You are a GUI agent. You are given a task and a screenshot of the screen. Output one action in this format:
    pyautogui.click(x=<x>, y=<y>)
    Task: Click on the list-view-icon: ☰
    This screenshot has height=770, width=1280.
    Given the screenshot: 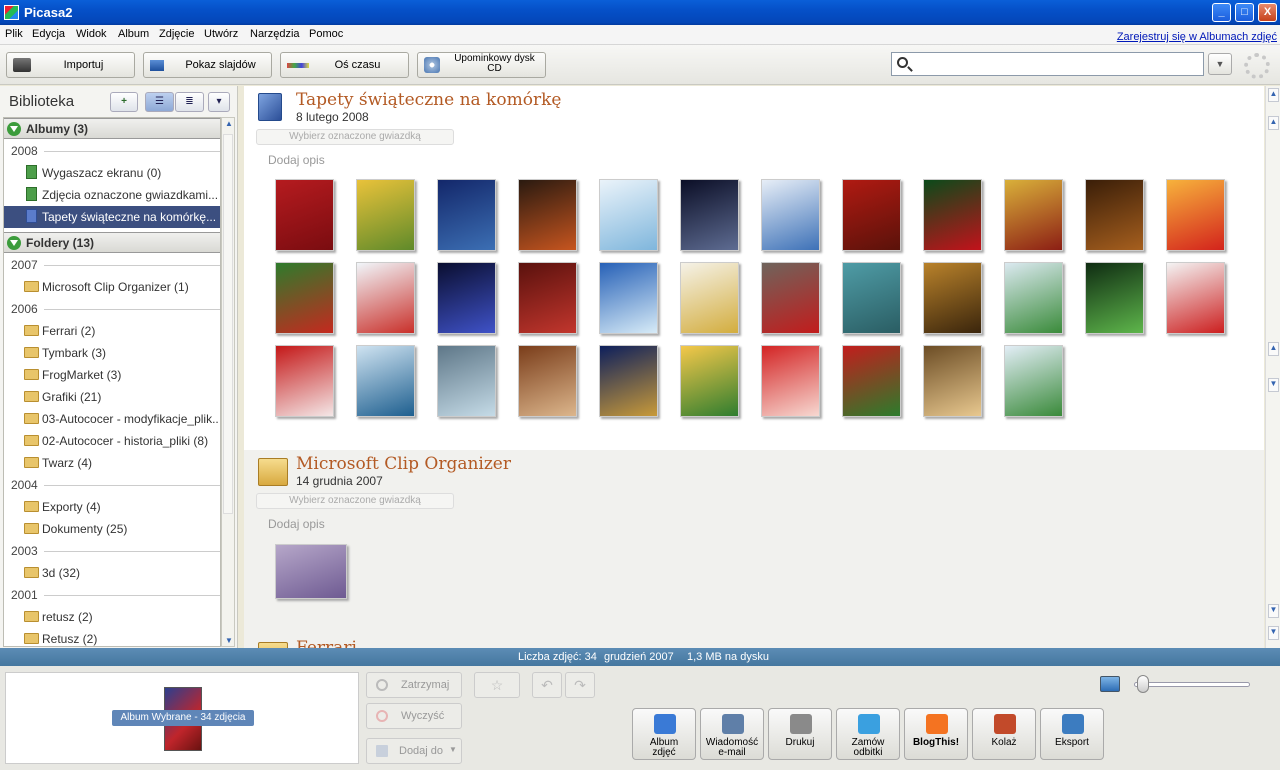 What is the action you would take?
    pyautogui.click(x=159, y=102)
    